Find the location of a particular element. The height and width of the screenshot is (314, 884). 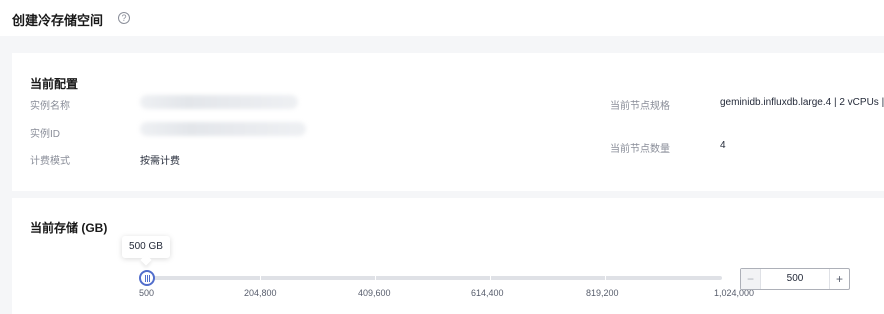

slider-tick-label: 614,400 is located at coordinates (487, 293).